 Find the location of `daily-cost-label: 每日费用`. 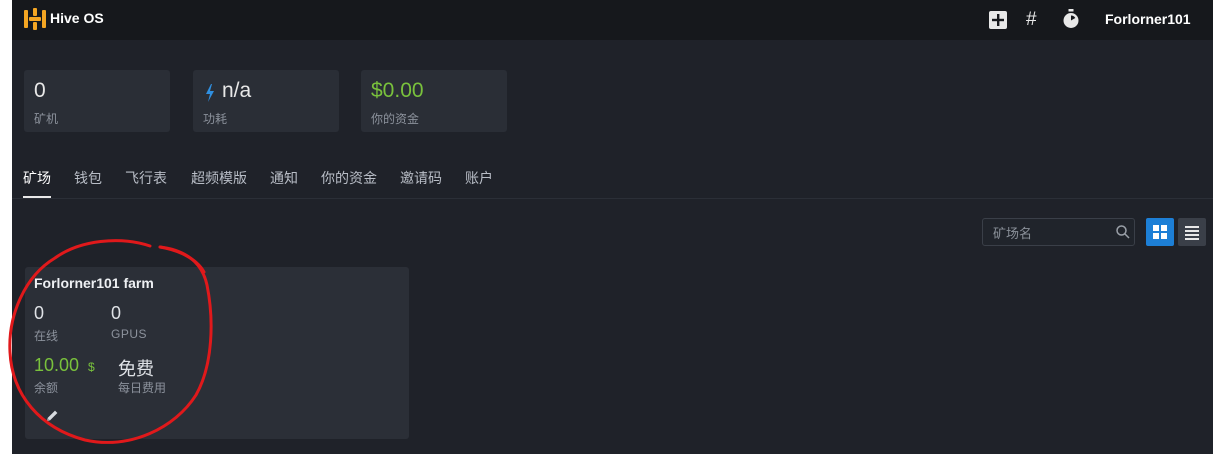

daily-cost-label: 每日费用 is located at coordinates (142, 388).